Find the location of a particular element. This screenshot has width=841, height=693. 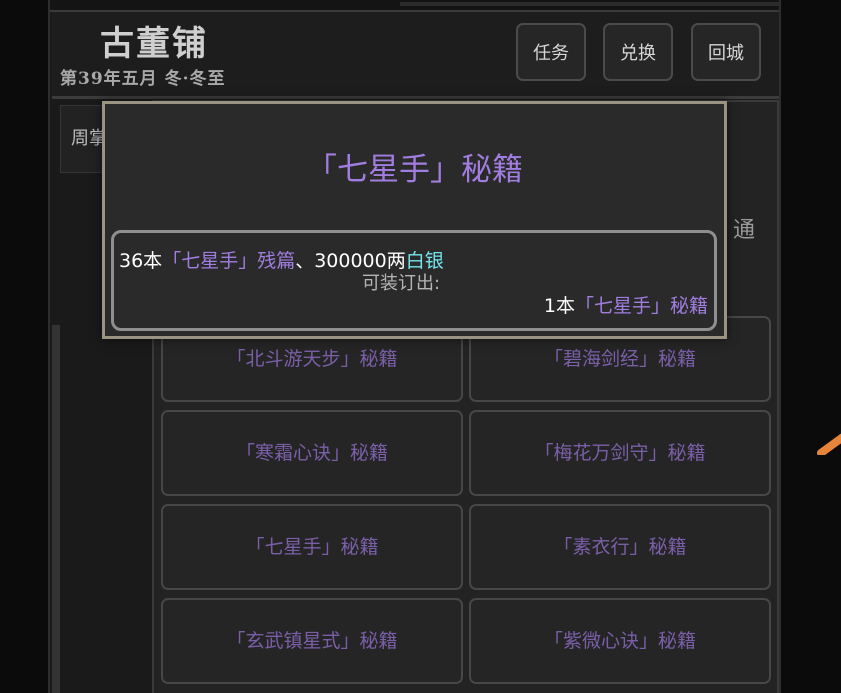

list-scrollbar is located at coordinates (56, 509).